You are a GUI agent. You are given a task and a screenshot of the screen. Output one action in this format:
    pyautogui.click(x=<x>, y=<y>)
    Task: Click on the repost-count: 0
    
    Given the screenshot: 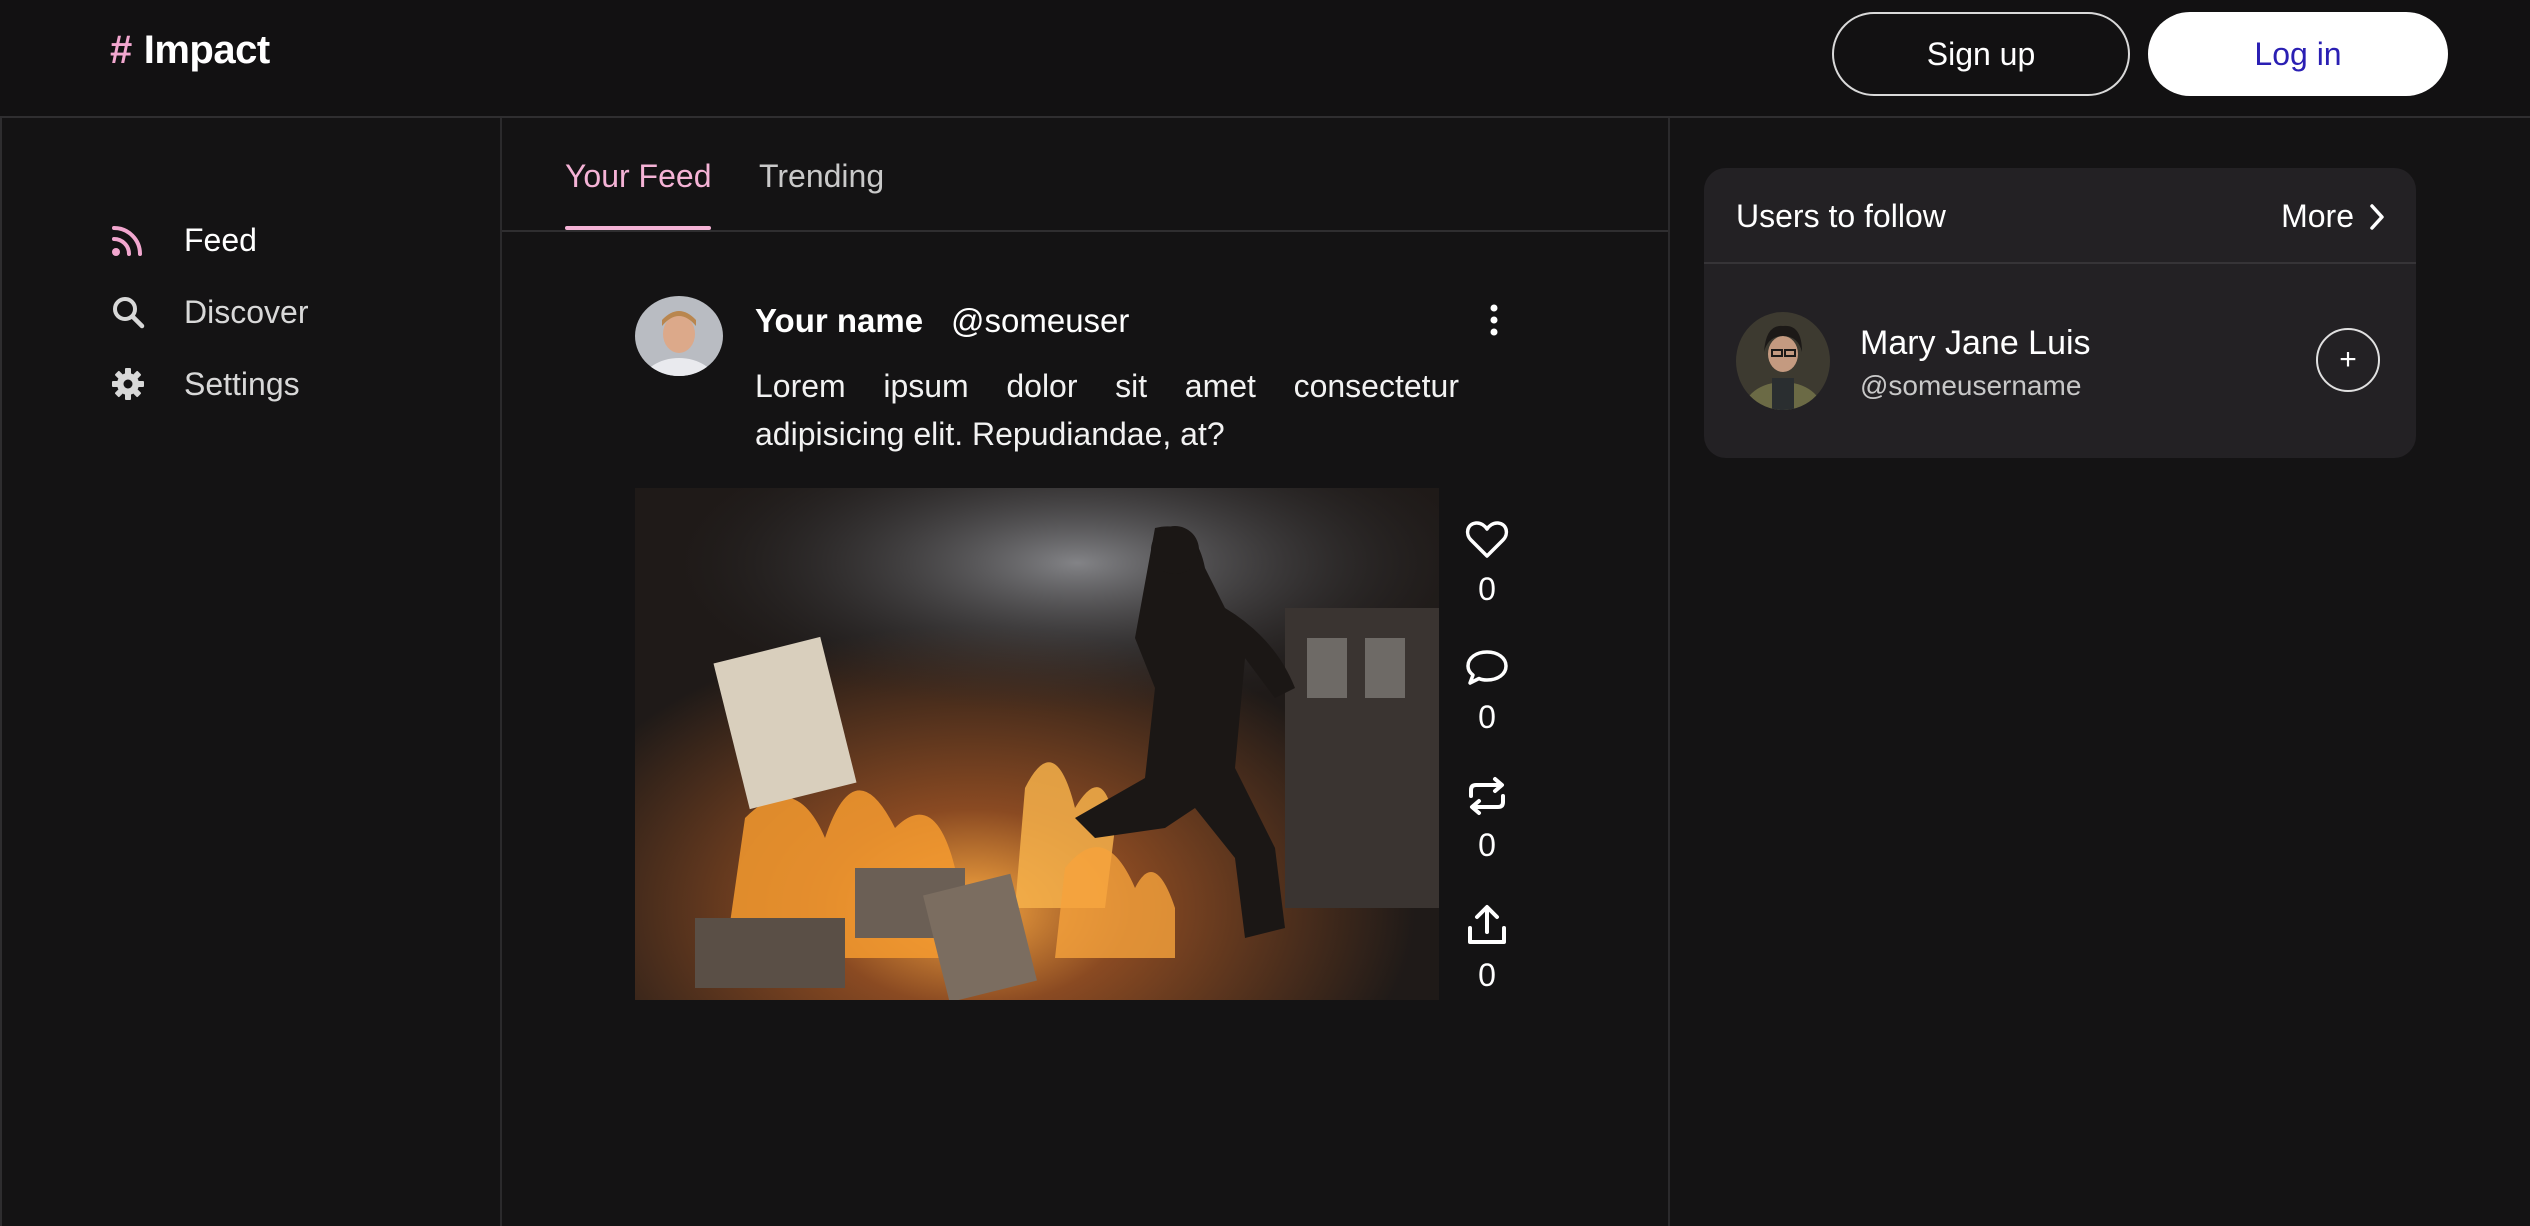 What is the action you would take?
    pyautogui.click(x=1487, y=845)
    